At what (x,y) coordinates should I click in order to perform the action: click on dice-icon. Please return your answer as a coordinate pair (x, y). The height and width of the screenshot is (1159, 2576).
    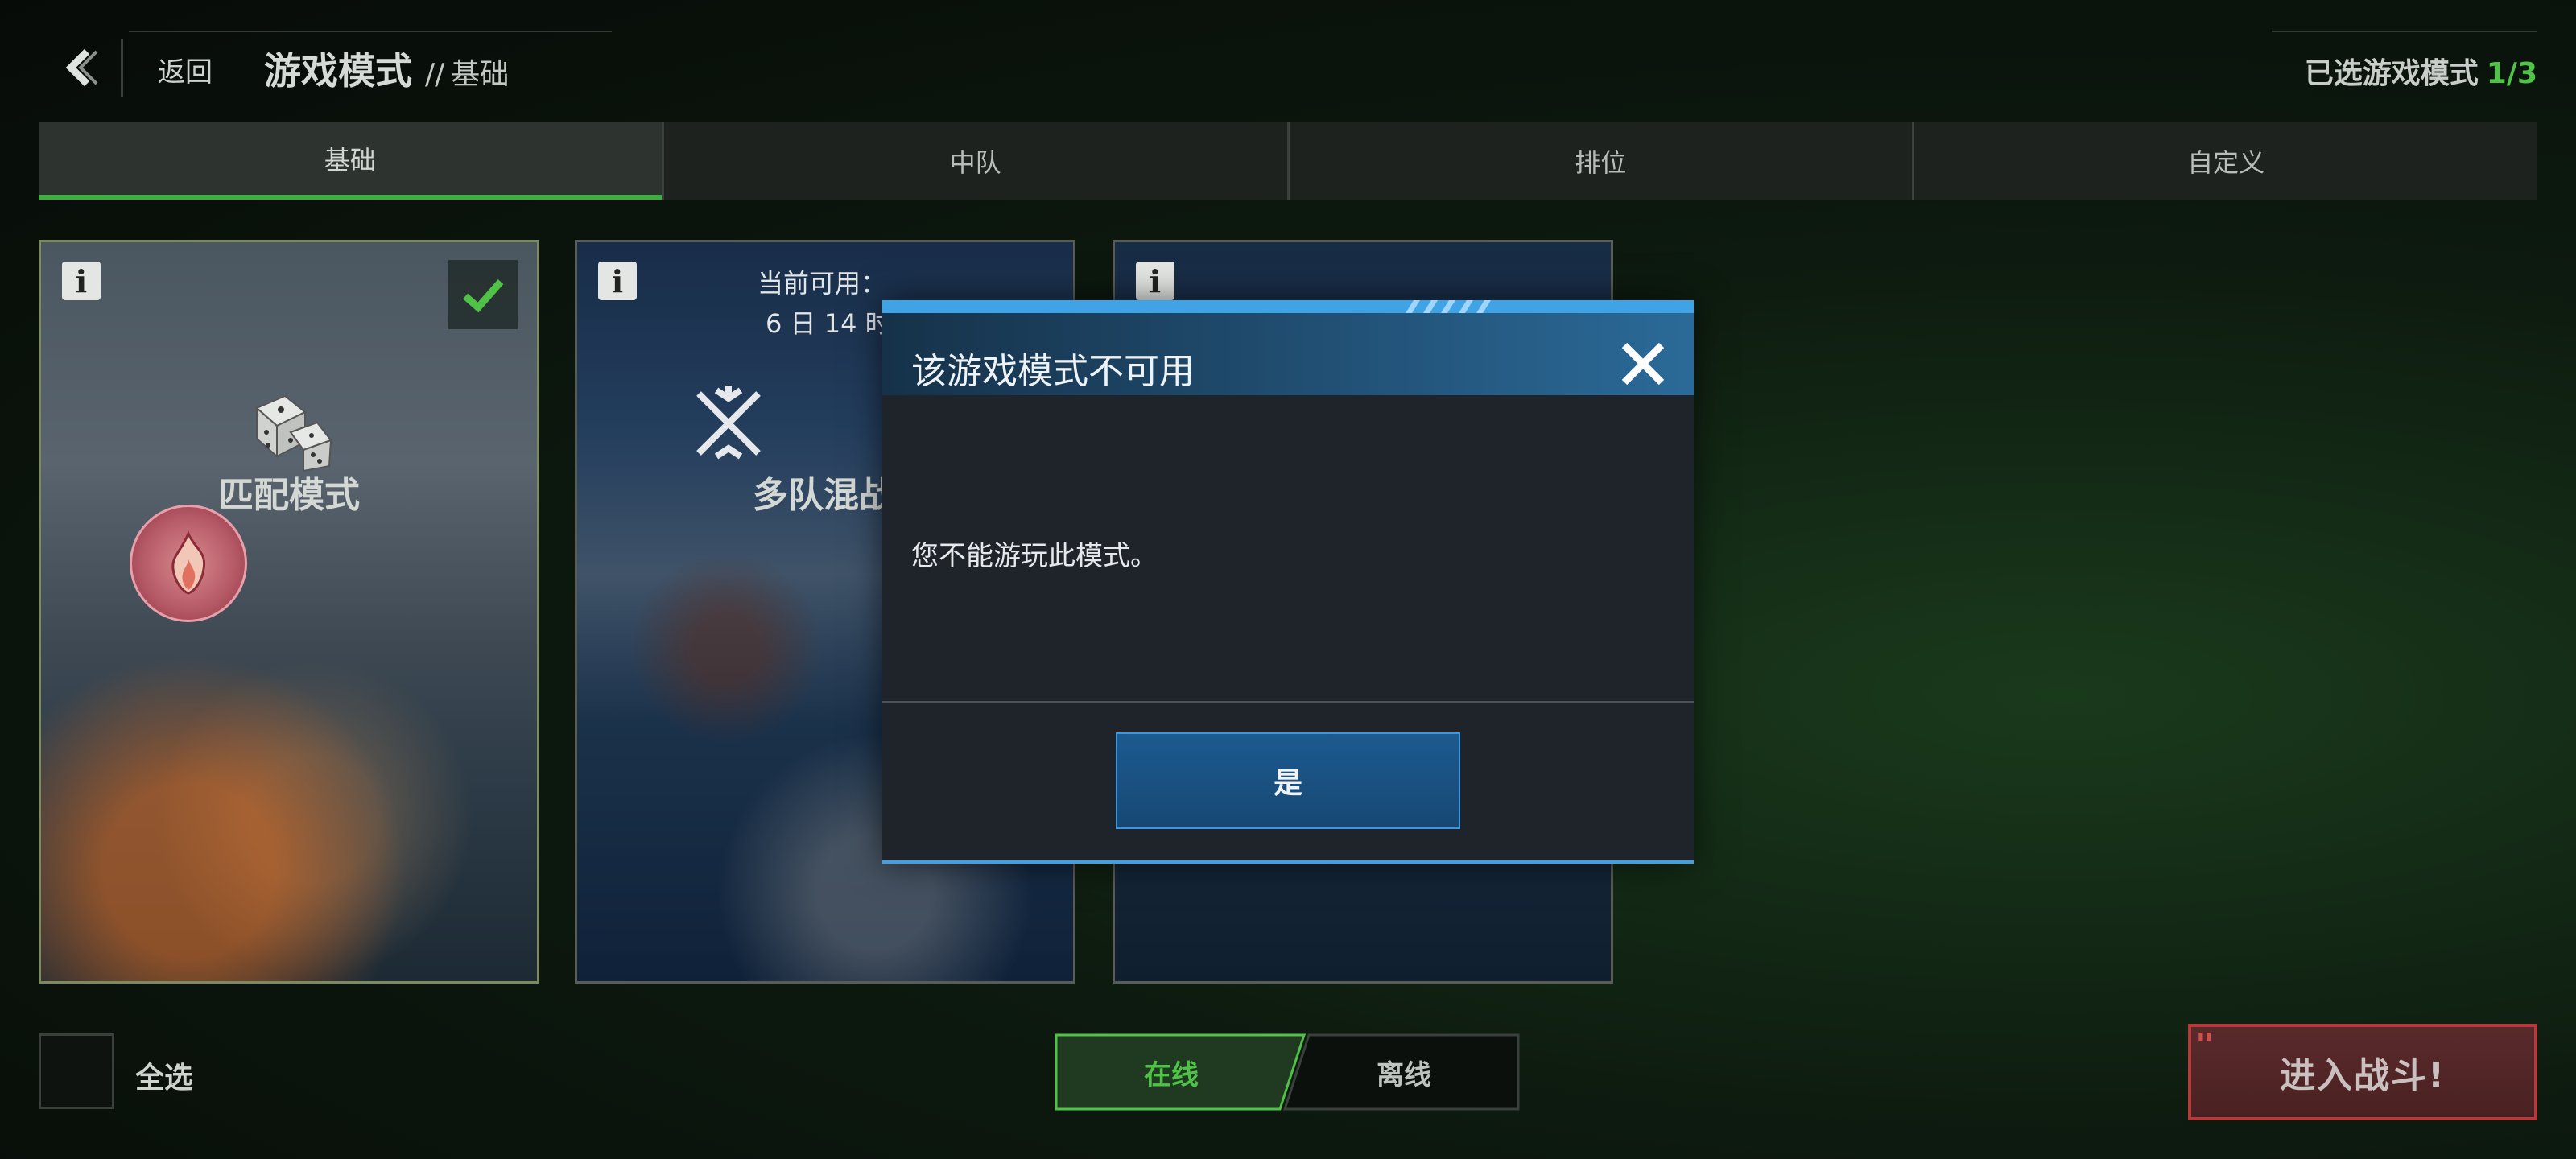
    Looking at the image, I should click on (289, 428).